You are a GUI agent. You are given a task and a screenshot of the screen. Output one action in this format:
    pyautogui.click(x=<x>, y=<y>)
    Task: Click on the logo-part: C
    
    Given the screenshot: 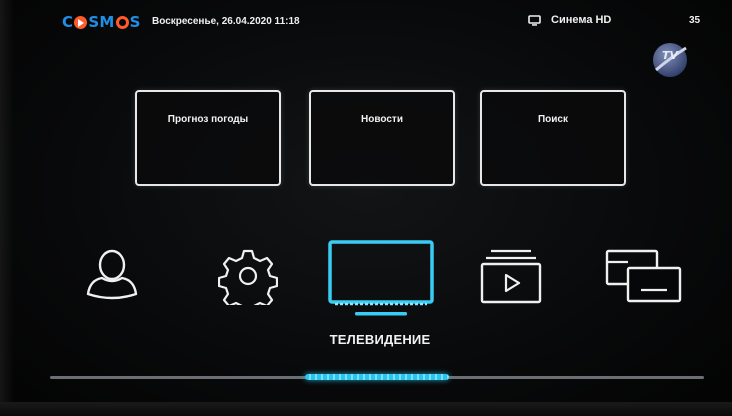 What is the action you would take?
    pyautogui.click(x=68, y=22)
    